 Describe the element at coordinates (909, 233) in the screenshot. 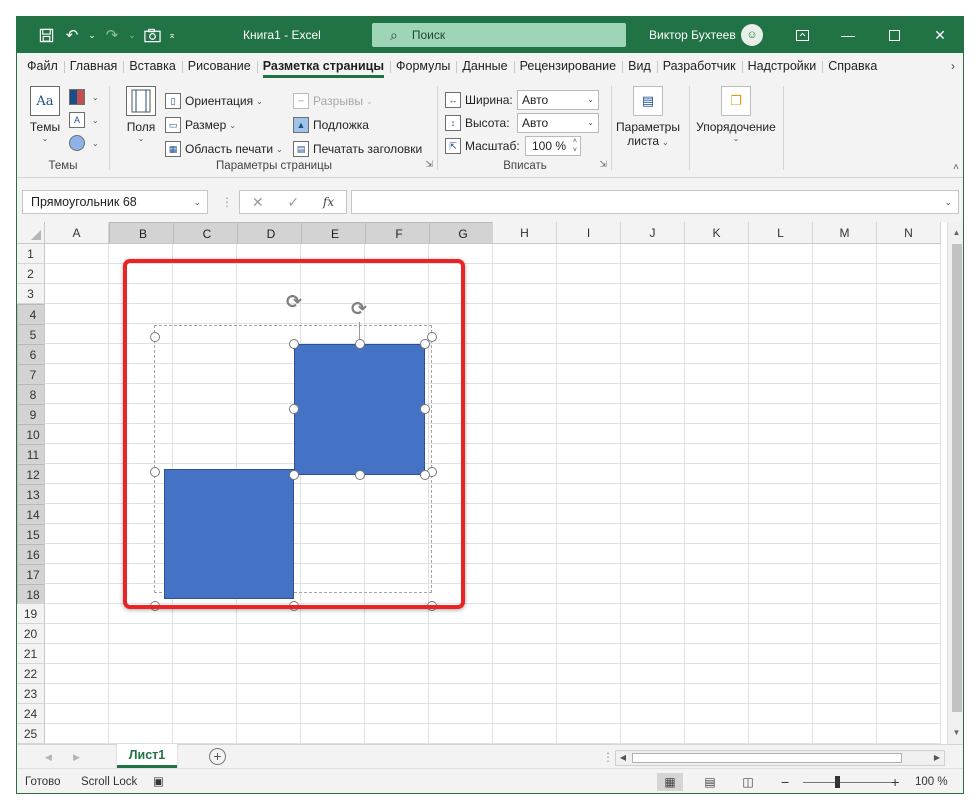

I see `column-header: N` at that location.